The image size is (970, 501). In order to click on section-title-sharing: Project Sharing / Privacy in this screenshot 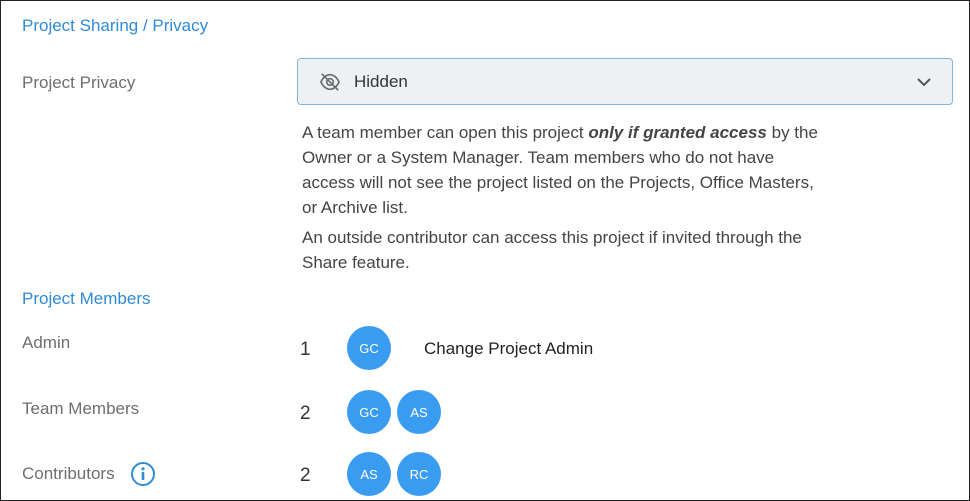, I will do `click(115, 25)`.